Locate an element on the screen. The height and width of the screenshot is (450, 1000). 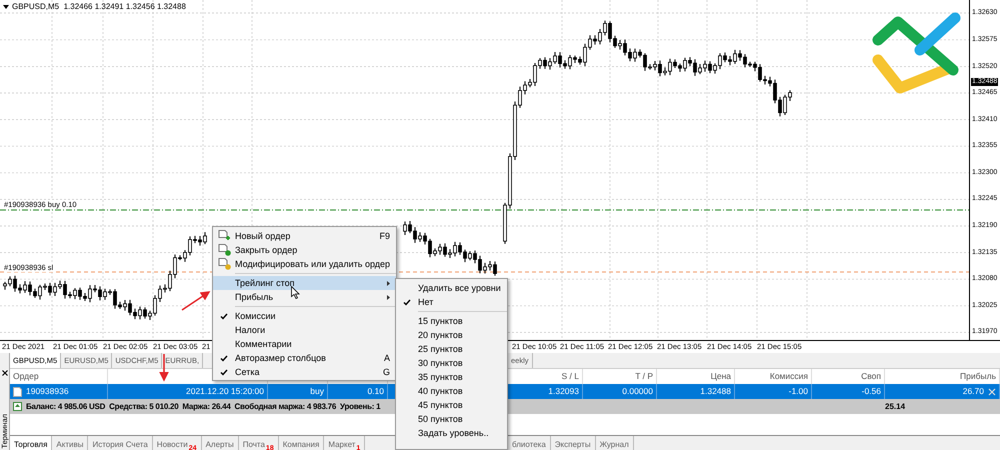
menu-item: 50 пунктов is located at coordinates (451, 419).